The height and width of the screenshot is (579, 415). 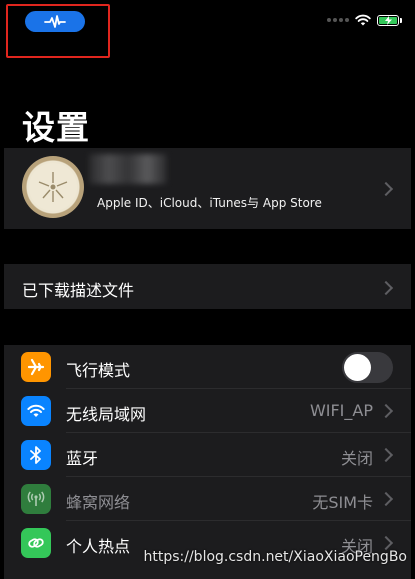 What do you see at coordinates (56, 127) in the screenshot?
I see `page-title: 设置` at bounding box center [56, 127].